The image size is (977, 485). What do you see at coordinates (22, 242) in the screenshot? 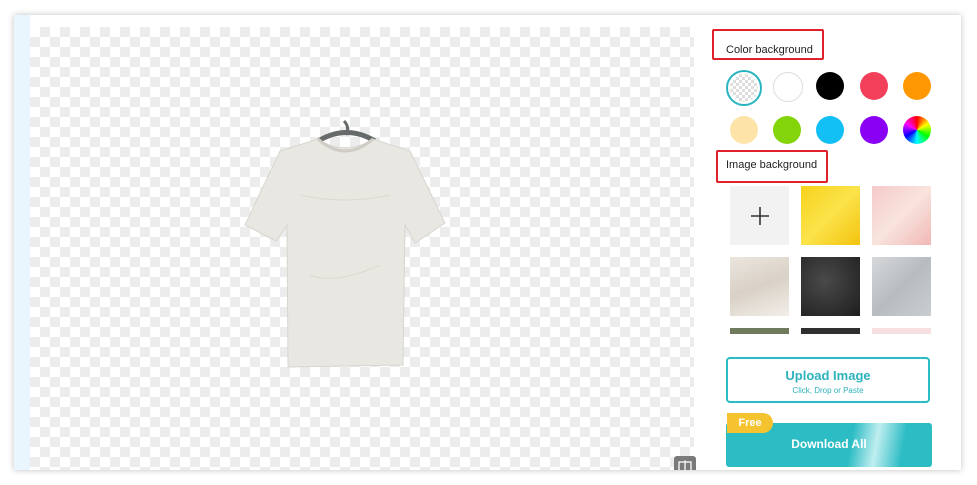
I see `left-sidebar-strip` at bounding box center [22, 242].